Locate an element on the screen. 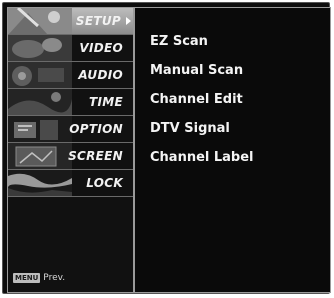  menu-item-lock: LOCK is located at coordinates (70, 183).